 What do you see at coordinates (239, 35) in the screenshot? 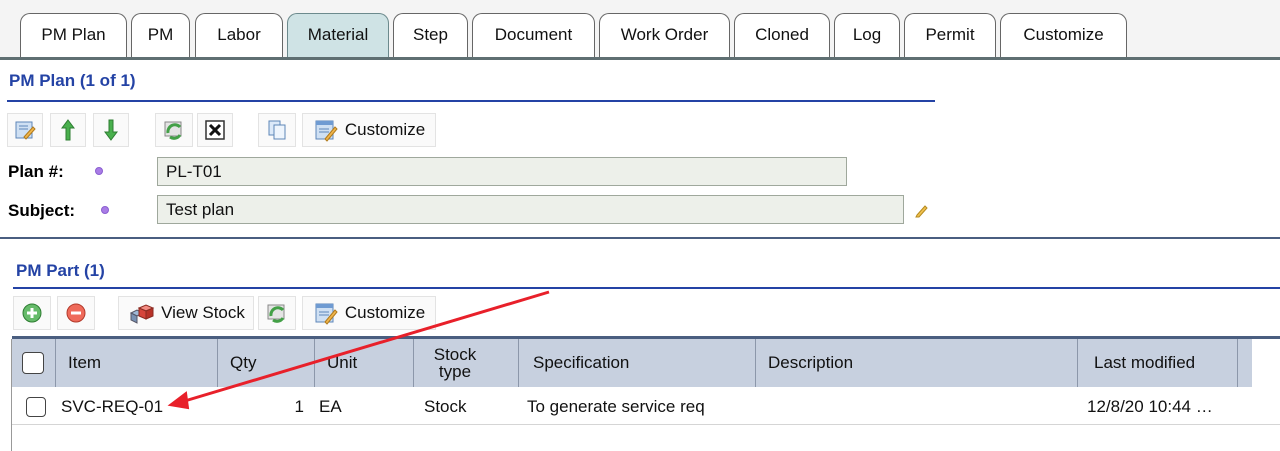
I see `tab-labor: Labor` at bounding box center [239, 35].